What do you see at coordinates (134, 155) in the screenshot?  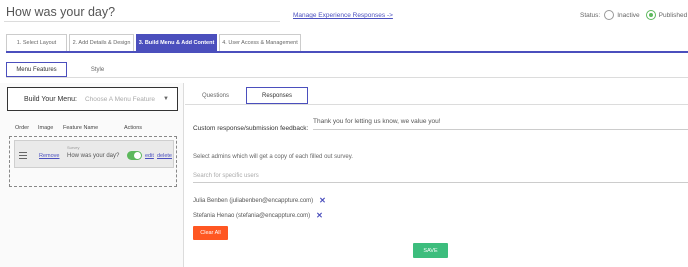 I see `feature-toggle` at bounding box center [134, 155].